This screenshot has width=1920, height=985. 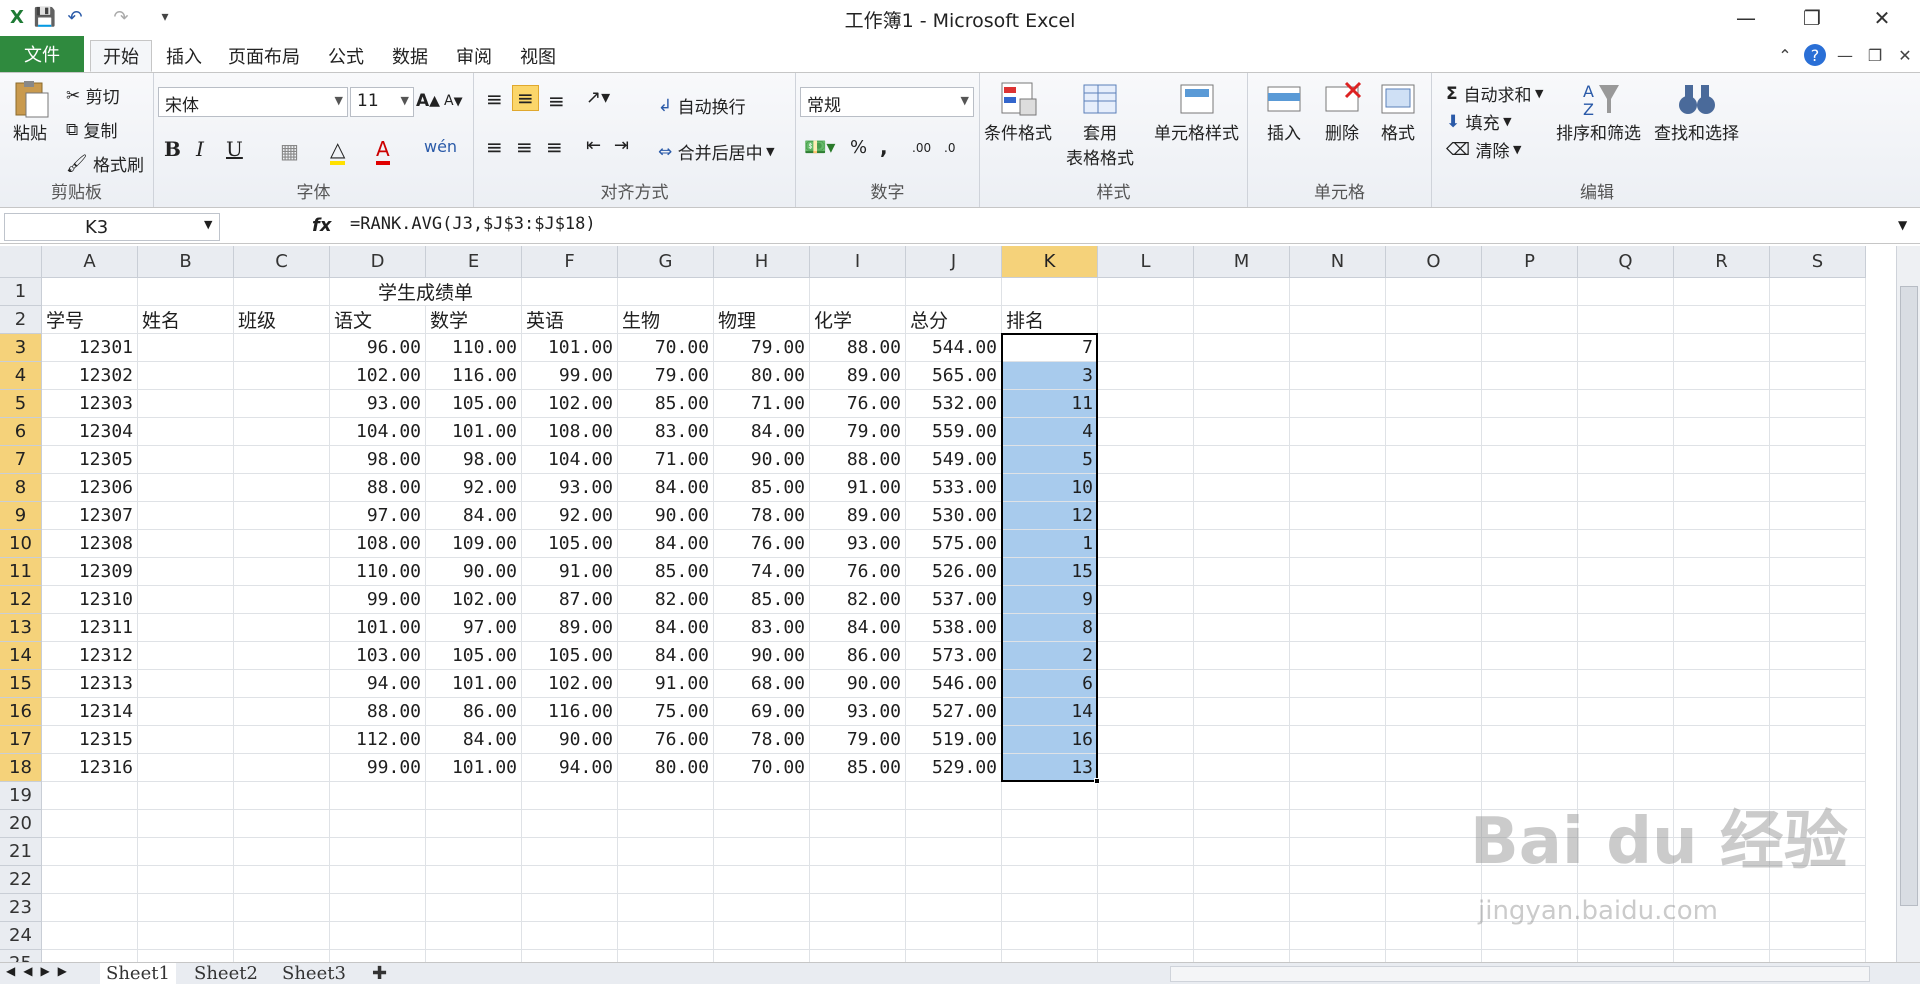 What do you see at coordinates (494, 99) in the screenshot?
I see `align-top-icon: ≡` at bounding box center [494, 99].